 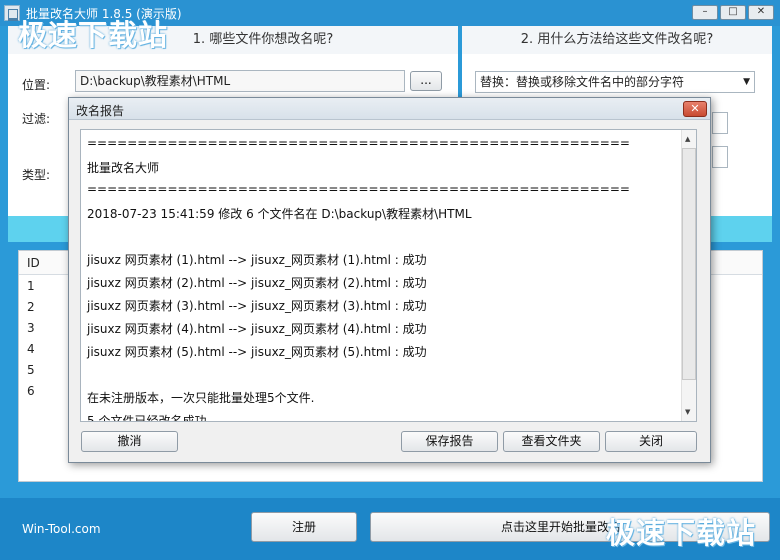 What do you see at coordinates (617, 40) in the screenshot?
I see `right-panel-heading: 2. 用什么方法给这些文件改名呢?` at bounding box center [617, 40].